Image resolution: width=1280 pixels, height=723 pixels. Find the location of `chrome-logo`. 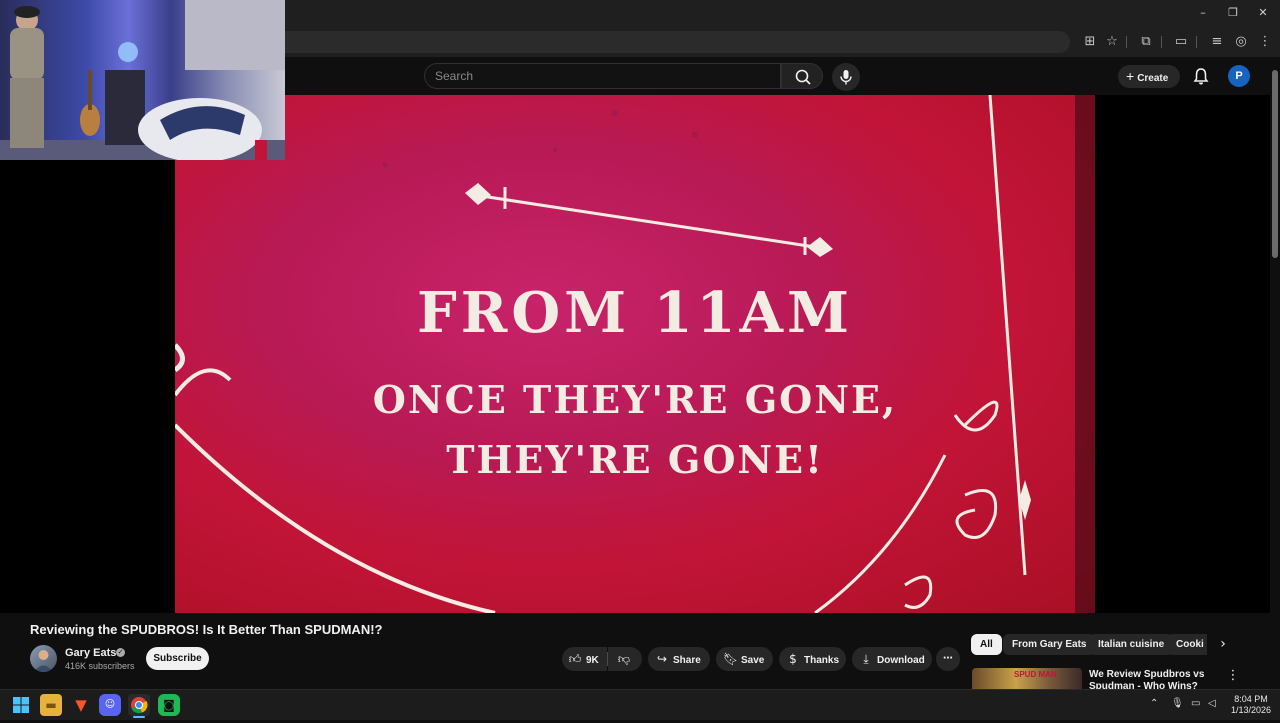

chrome-logo is located at coordinates (139, 705).